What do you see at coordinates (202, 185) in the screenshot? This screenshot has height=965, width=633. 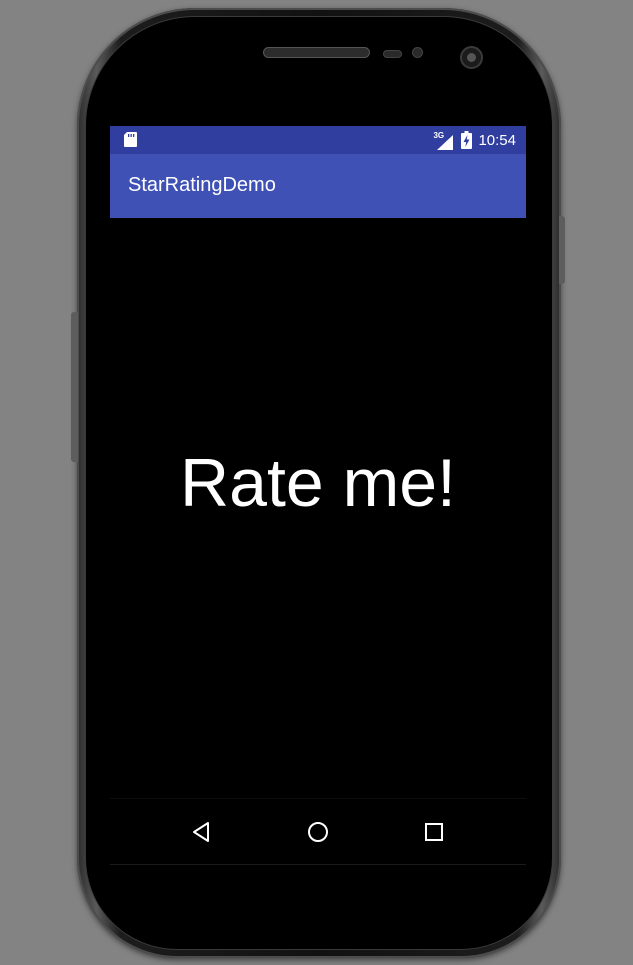 I see `app-title: StarRatingDemo` at bounding box center [202, 185].